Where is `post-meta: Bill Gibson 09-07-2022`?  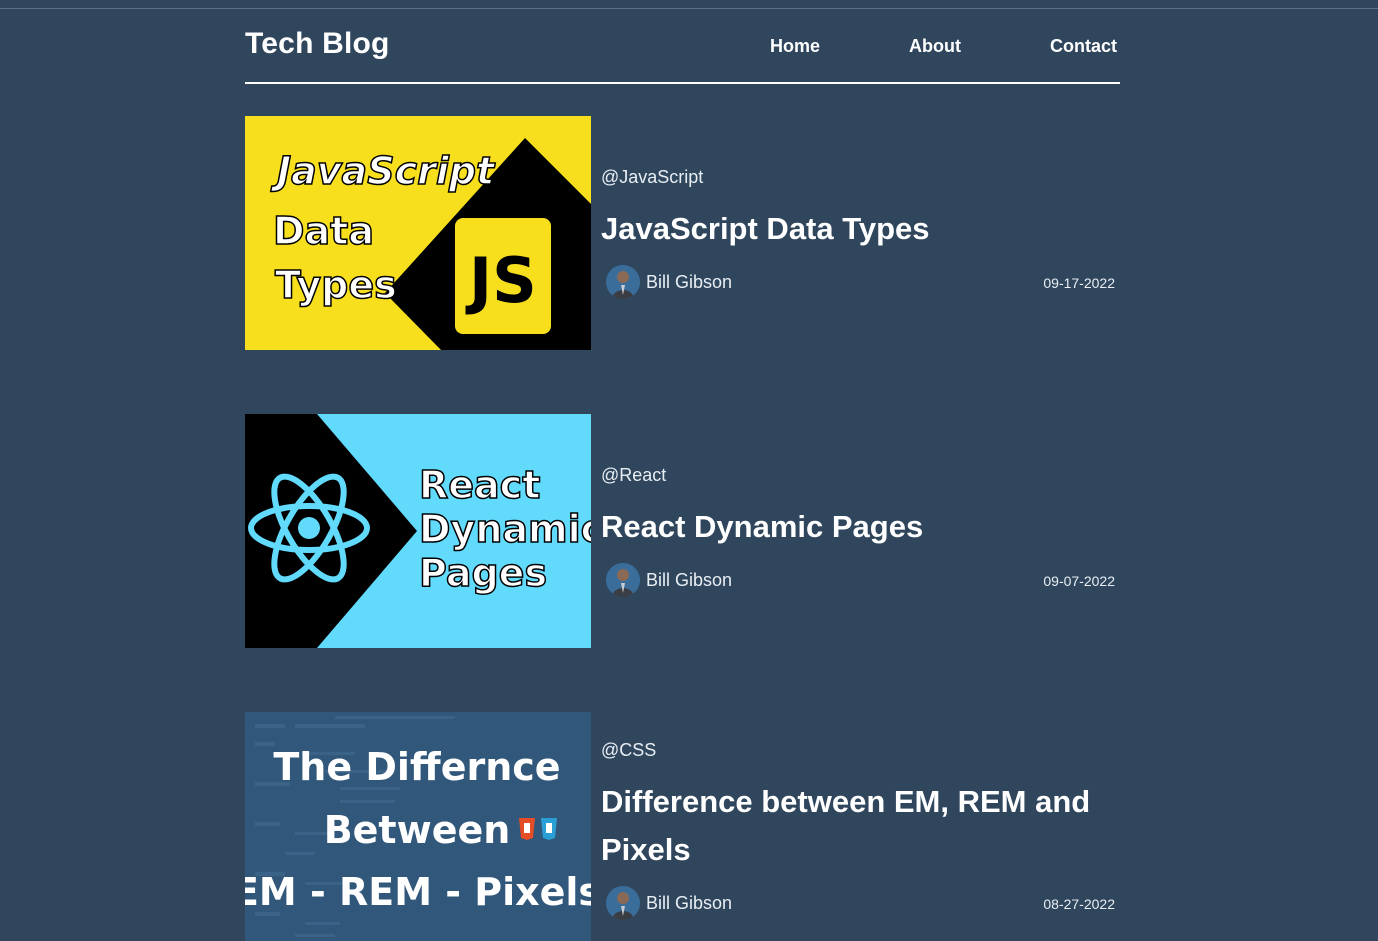
post-meta: Bill Gibson 09-07-2022 is located at coordinates (858, 581).